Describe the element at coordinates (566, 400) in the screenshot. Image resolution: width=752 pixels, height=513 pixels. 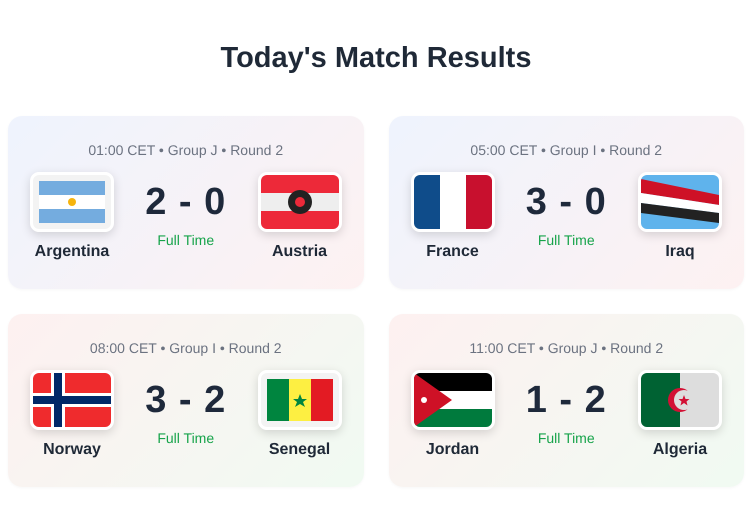
I see `score: 1 - 2` at that location.